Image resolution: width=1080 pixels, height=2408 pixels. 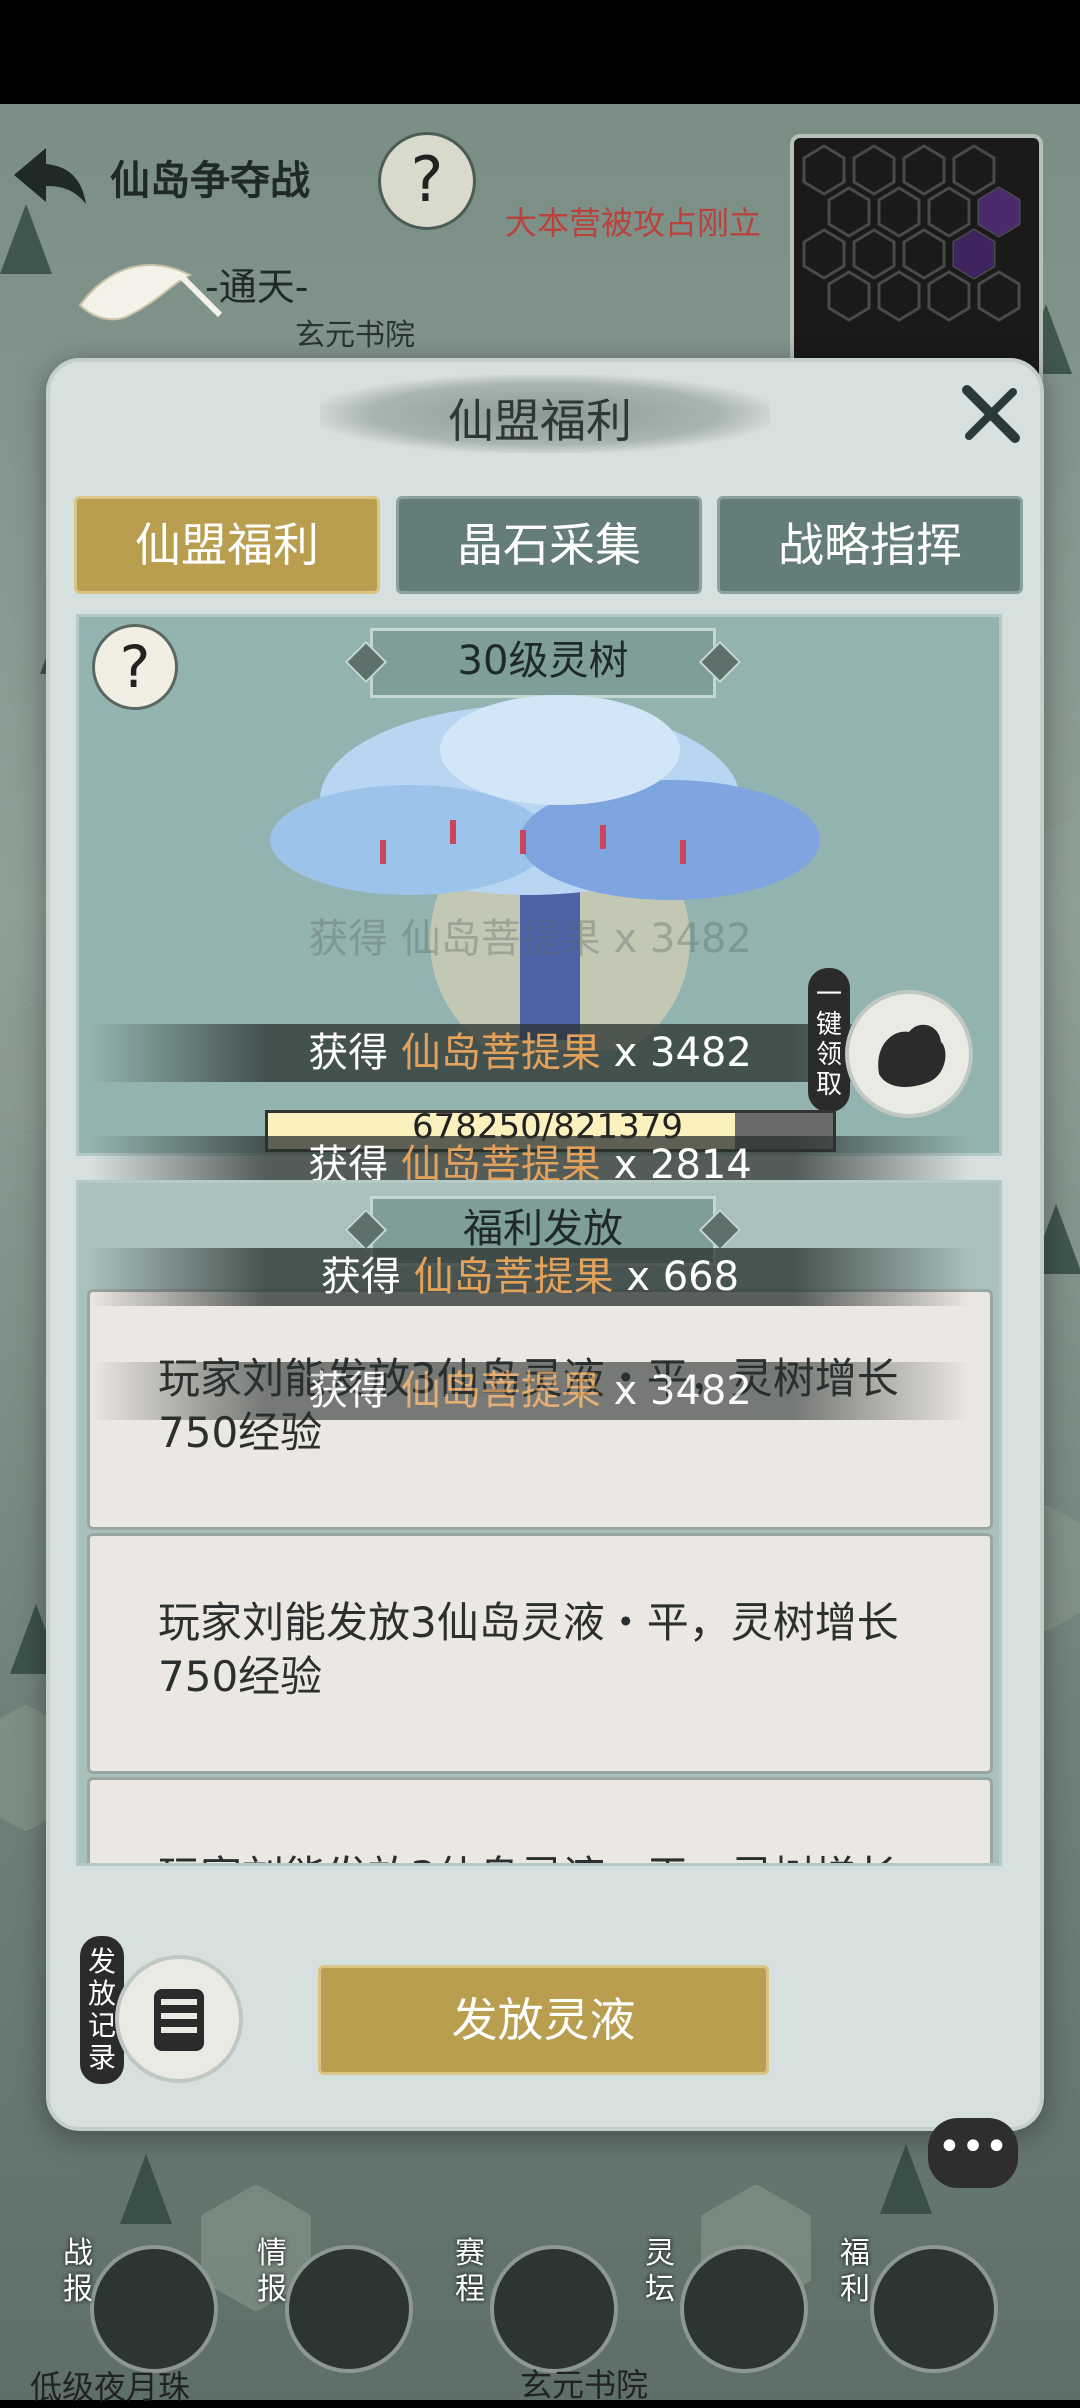 I want to click on nav-battle-report-button, so click(x=154, y=2309).